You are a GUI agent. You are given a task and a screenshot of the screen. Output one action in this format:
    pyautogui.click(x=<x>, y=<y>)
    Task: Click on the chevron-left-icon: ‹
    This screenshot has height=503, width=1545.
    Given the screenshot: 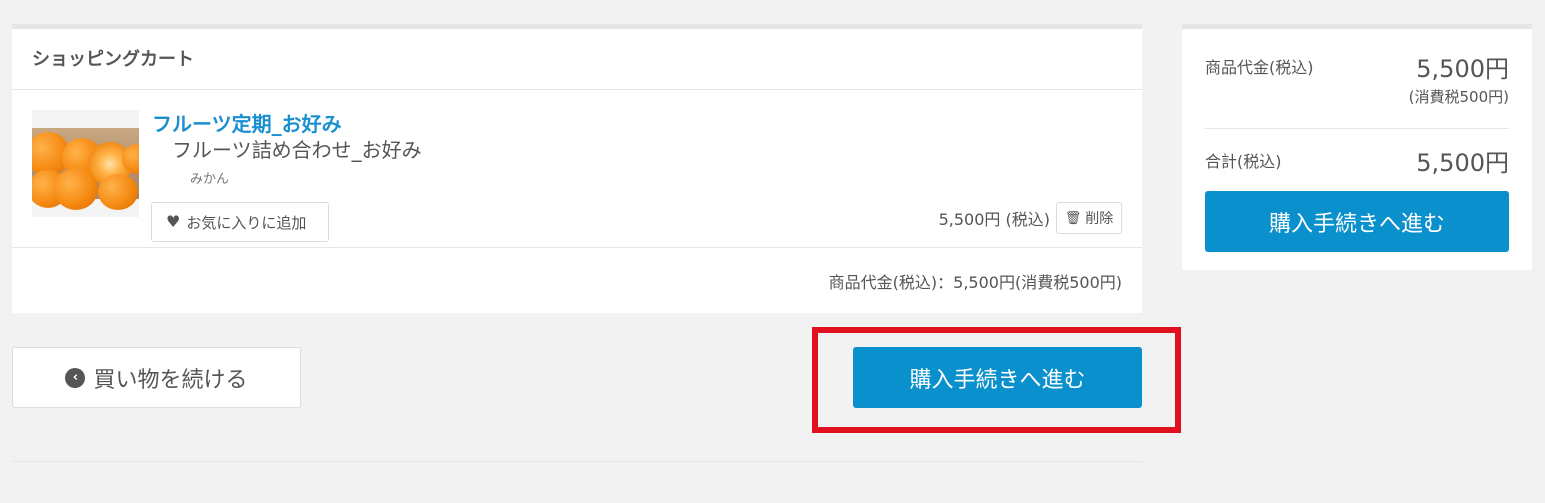 What is the action you would take?
    pyautogui.click(x=75, y=377)
    